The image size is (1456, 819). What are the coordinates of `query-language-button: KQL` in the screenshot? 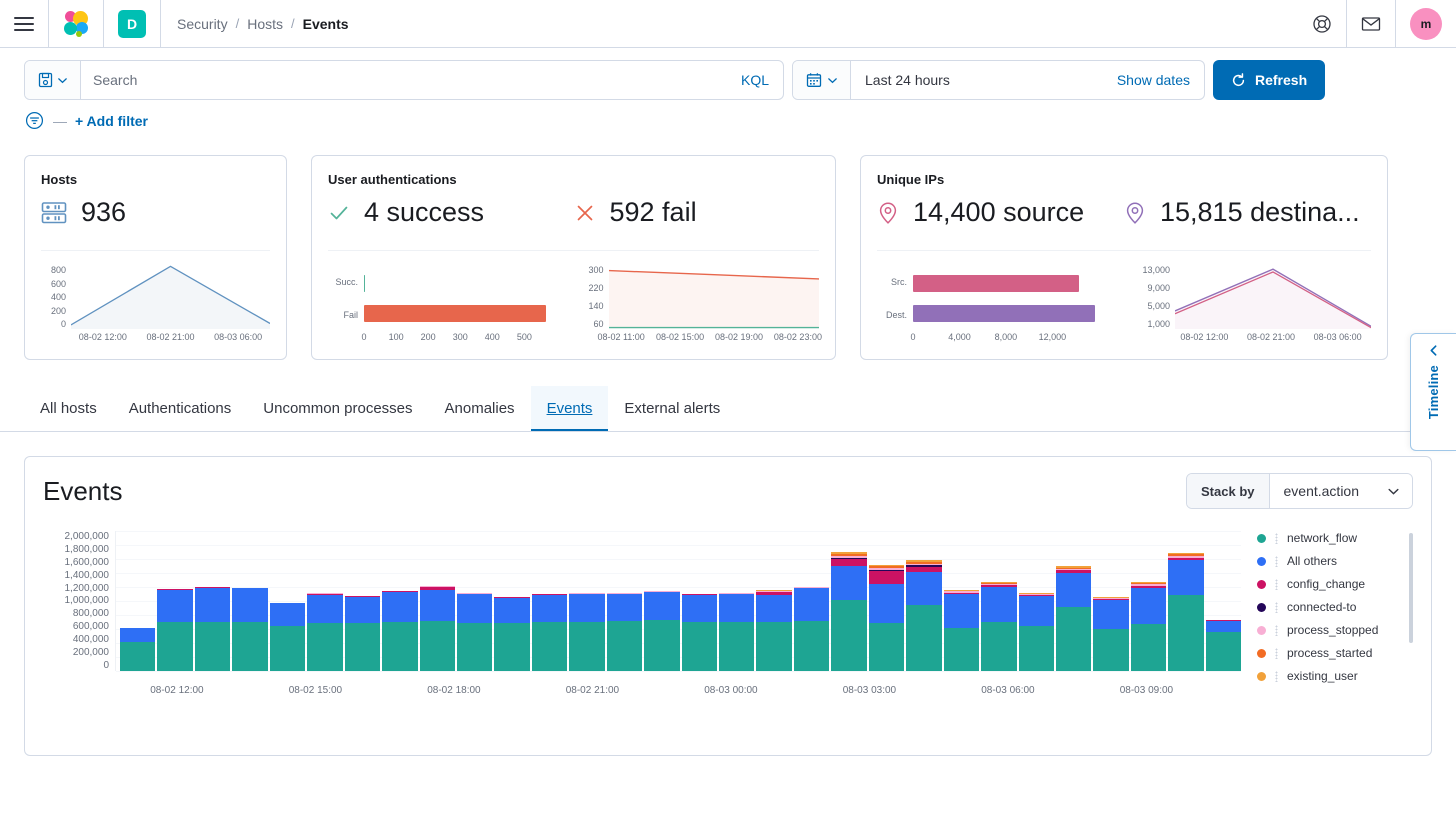 It's located at (755, 80).